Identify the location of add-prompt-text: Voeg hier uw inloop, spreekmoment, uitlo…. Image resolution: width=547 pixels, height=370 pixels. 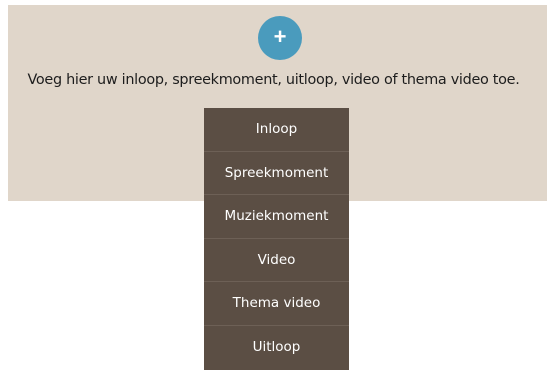
(273, 80).